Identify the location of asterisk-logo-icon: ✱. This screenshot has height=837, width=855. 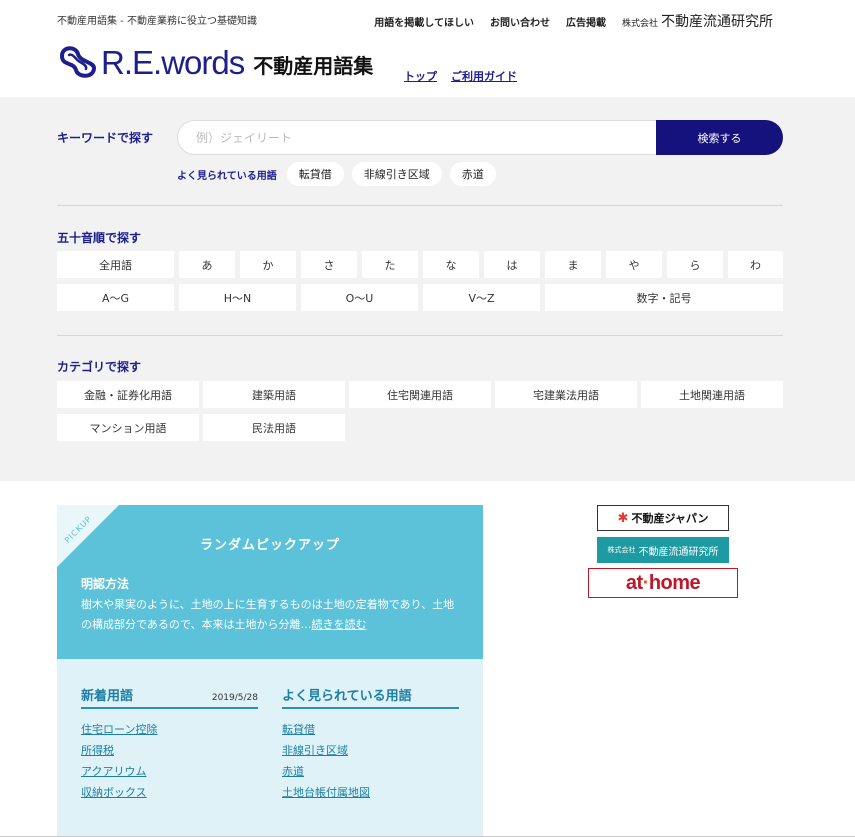
(623, 518).